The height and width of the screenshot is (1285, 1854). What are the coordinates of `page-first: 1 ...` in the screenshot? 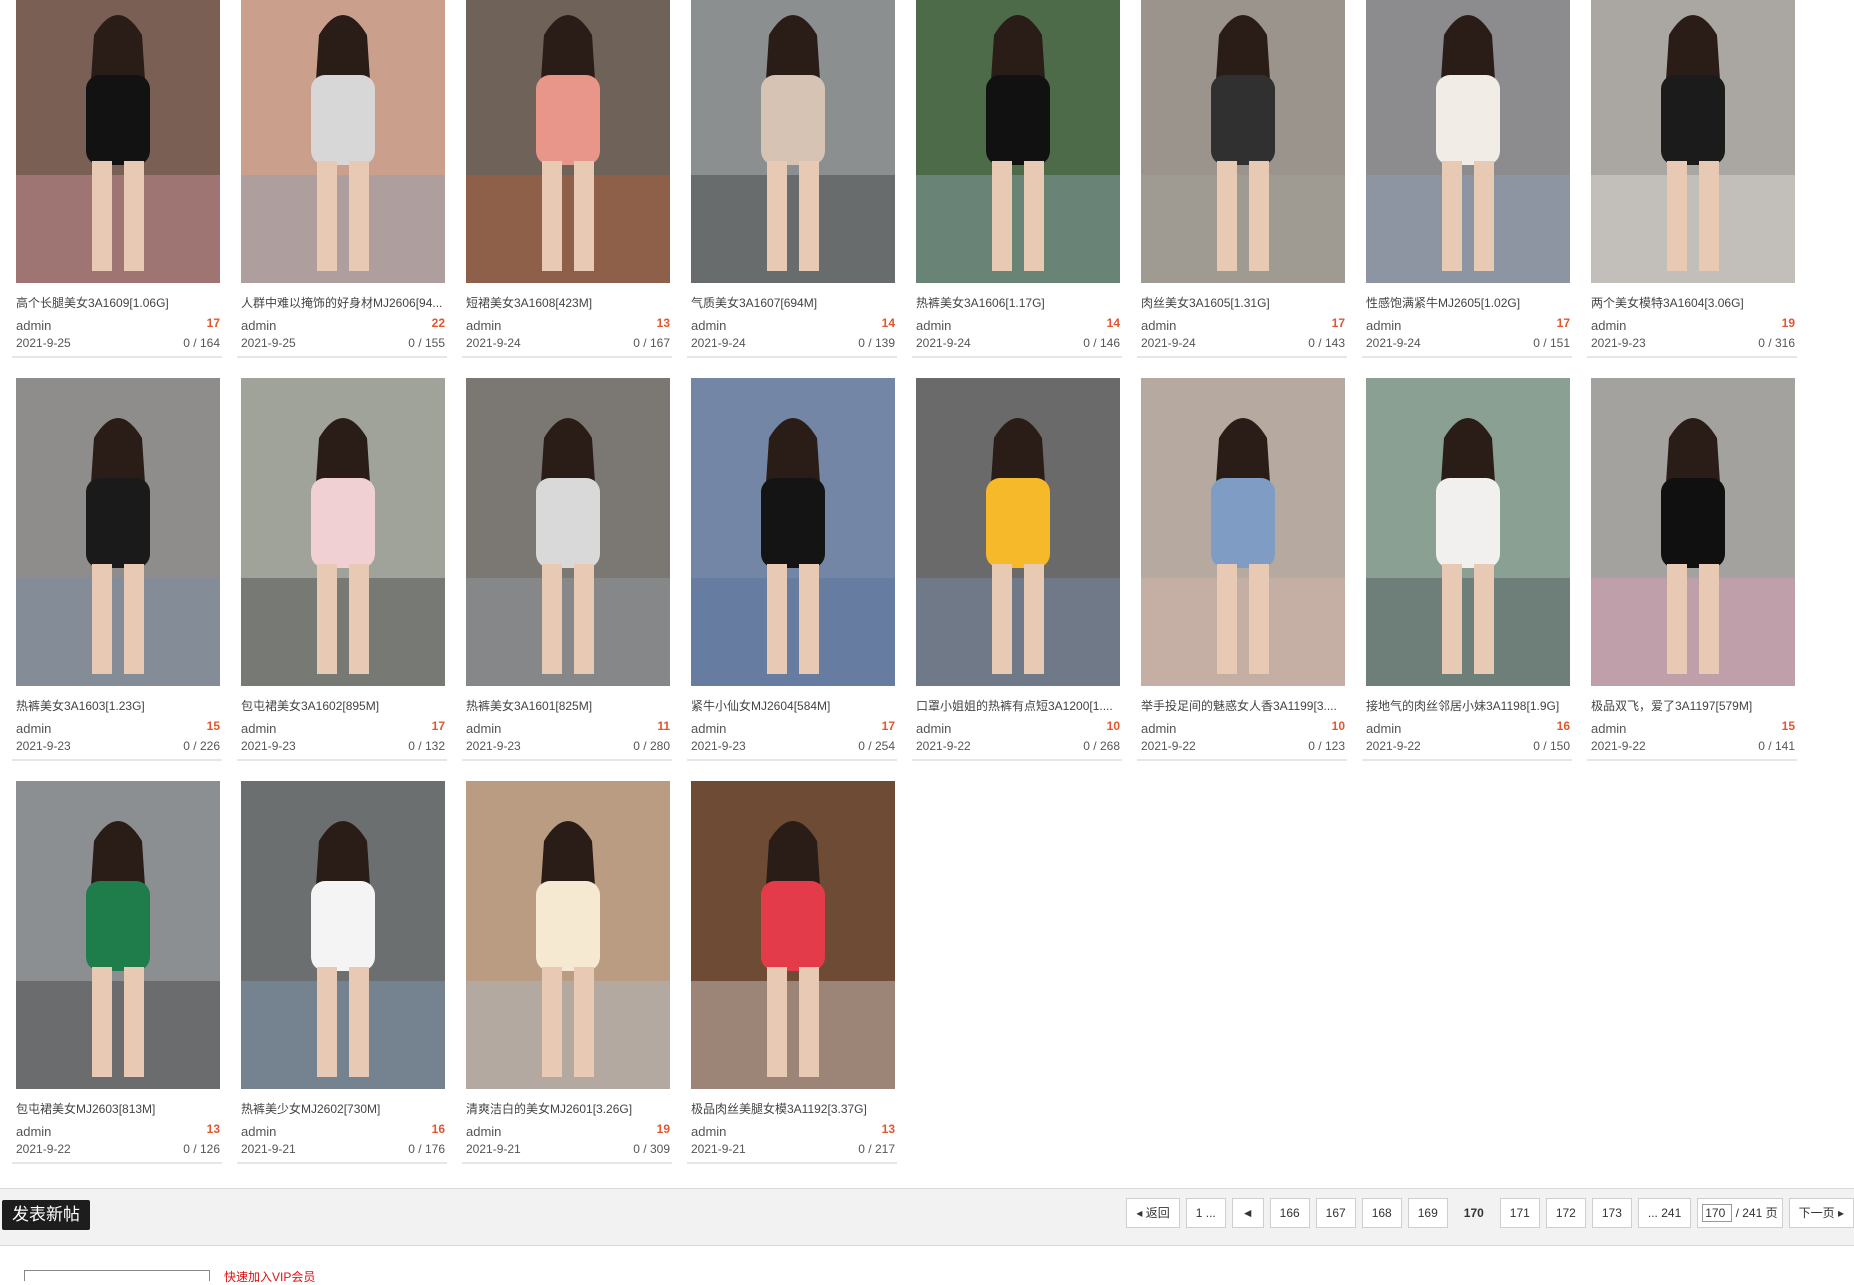 It's located at (1205, 1213).